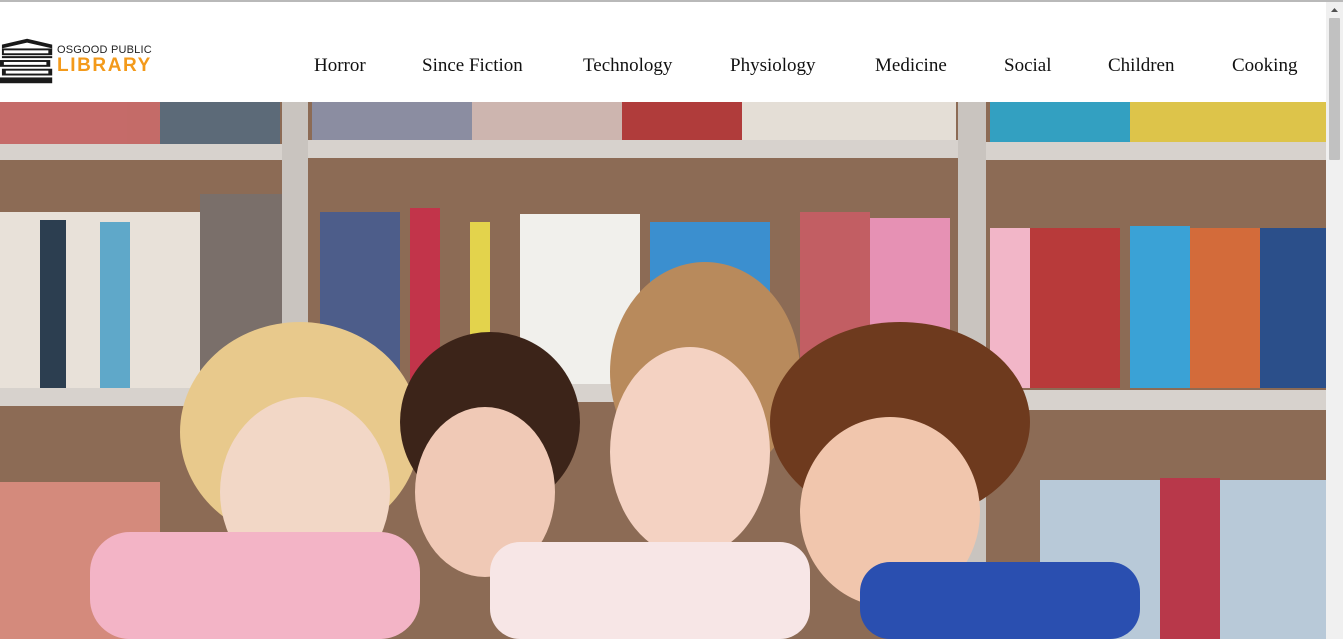  Describe the element at coordinates (1264, 66) in the screenshot. I see `nav-item-cooking: Cooking` at that location.